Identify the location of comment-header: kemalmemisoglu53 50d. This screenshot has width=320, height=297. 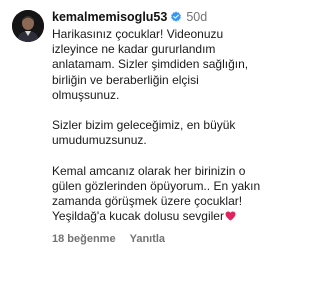
(171, 17).